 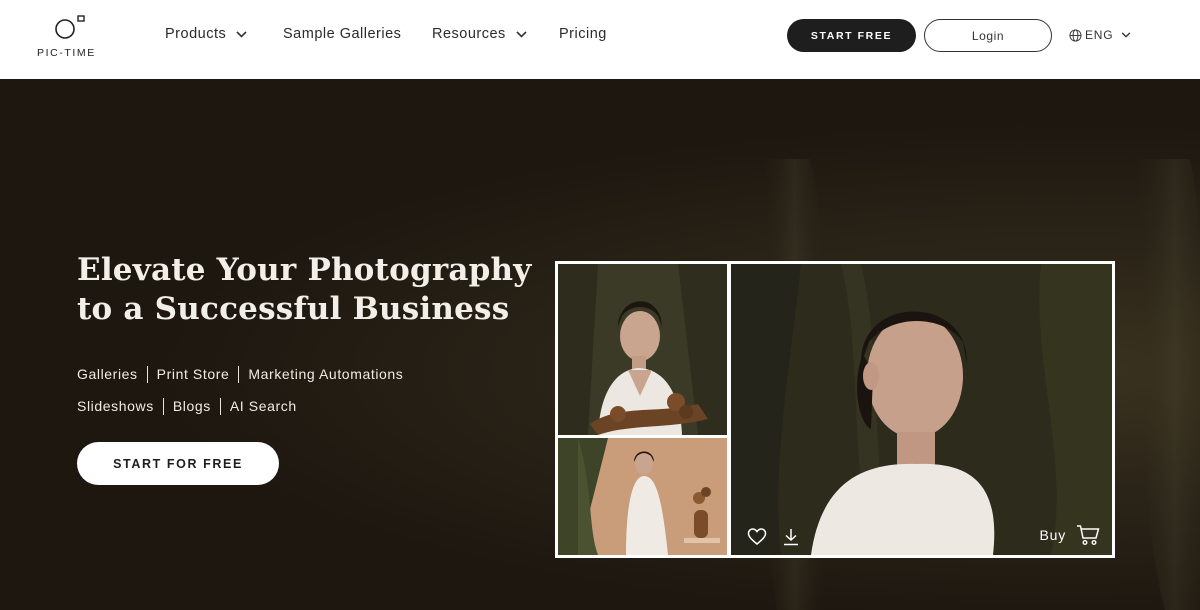 I want to click on language-label: ENG, so click(x=1099, y=35).